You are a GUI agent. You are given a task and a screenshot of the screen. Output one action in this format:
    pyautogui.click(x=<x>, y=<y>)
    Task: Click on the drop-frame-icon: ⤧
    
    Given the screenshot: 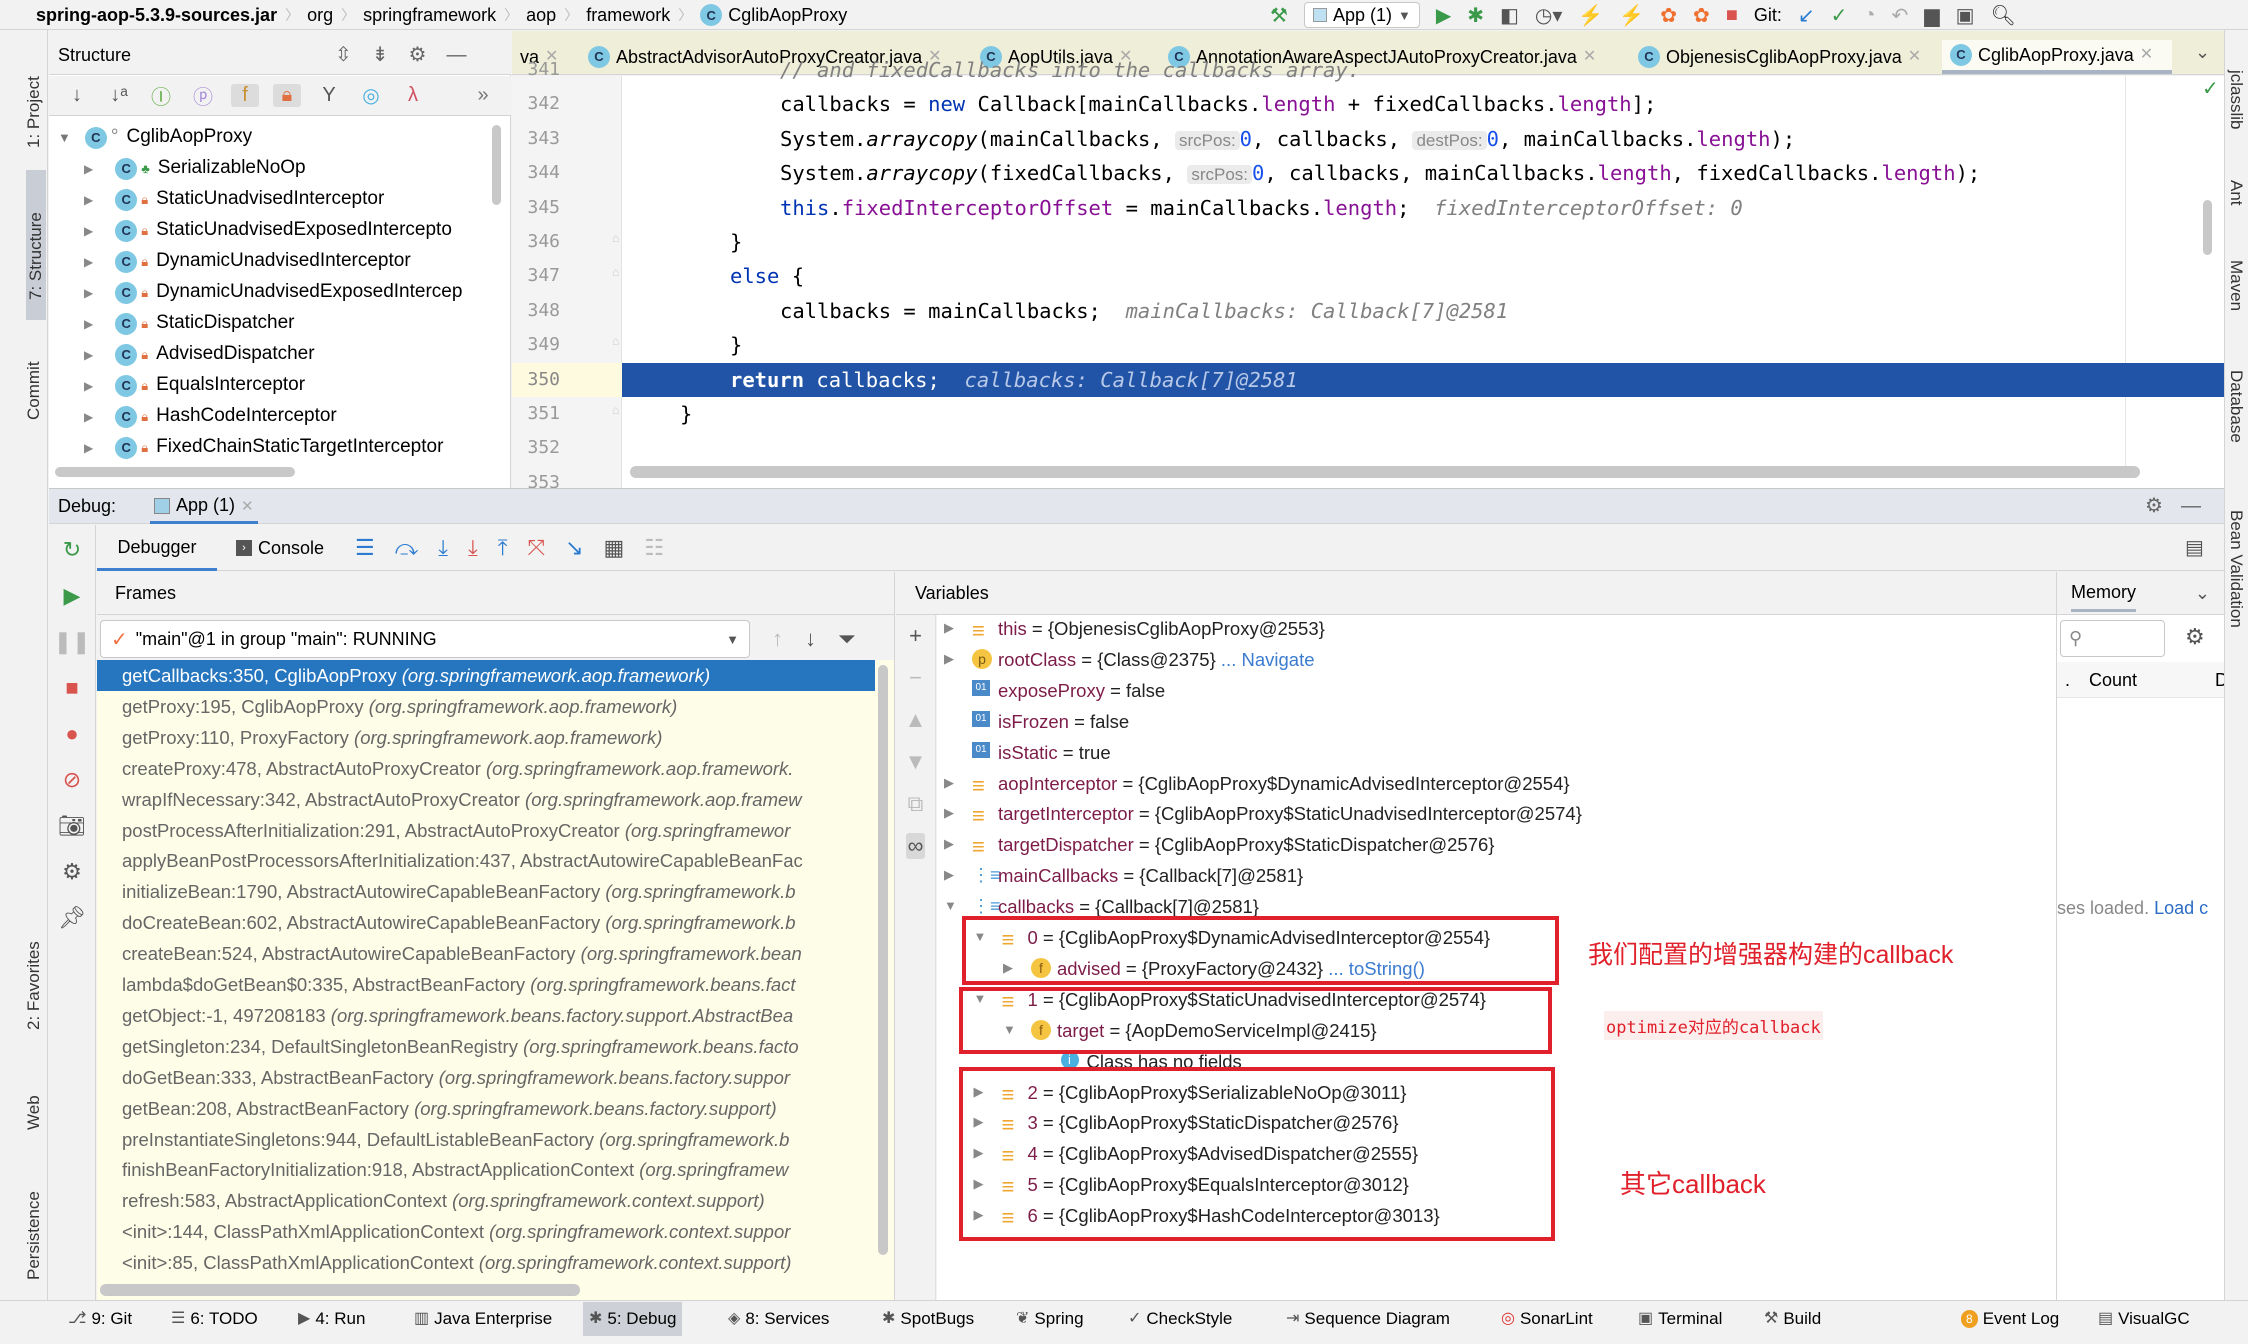 What is the action you would take?
    pyautogui.click(x=536, y=548)
    